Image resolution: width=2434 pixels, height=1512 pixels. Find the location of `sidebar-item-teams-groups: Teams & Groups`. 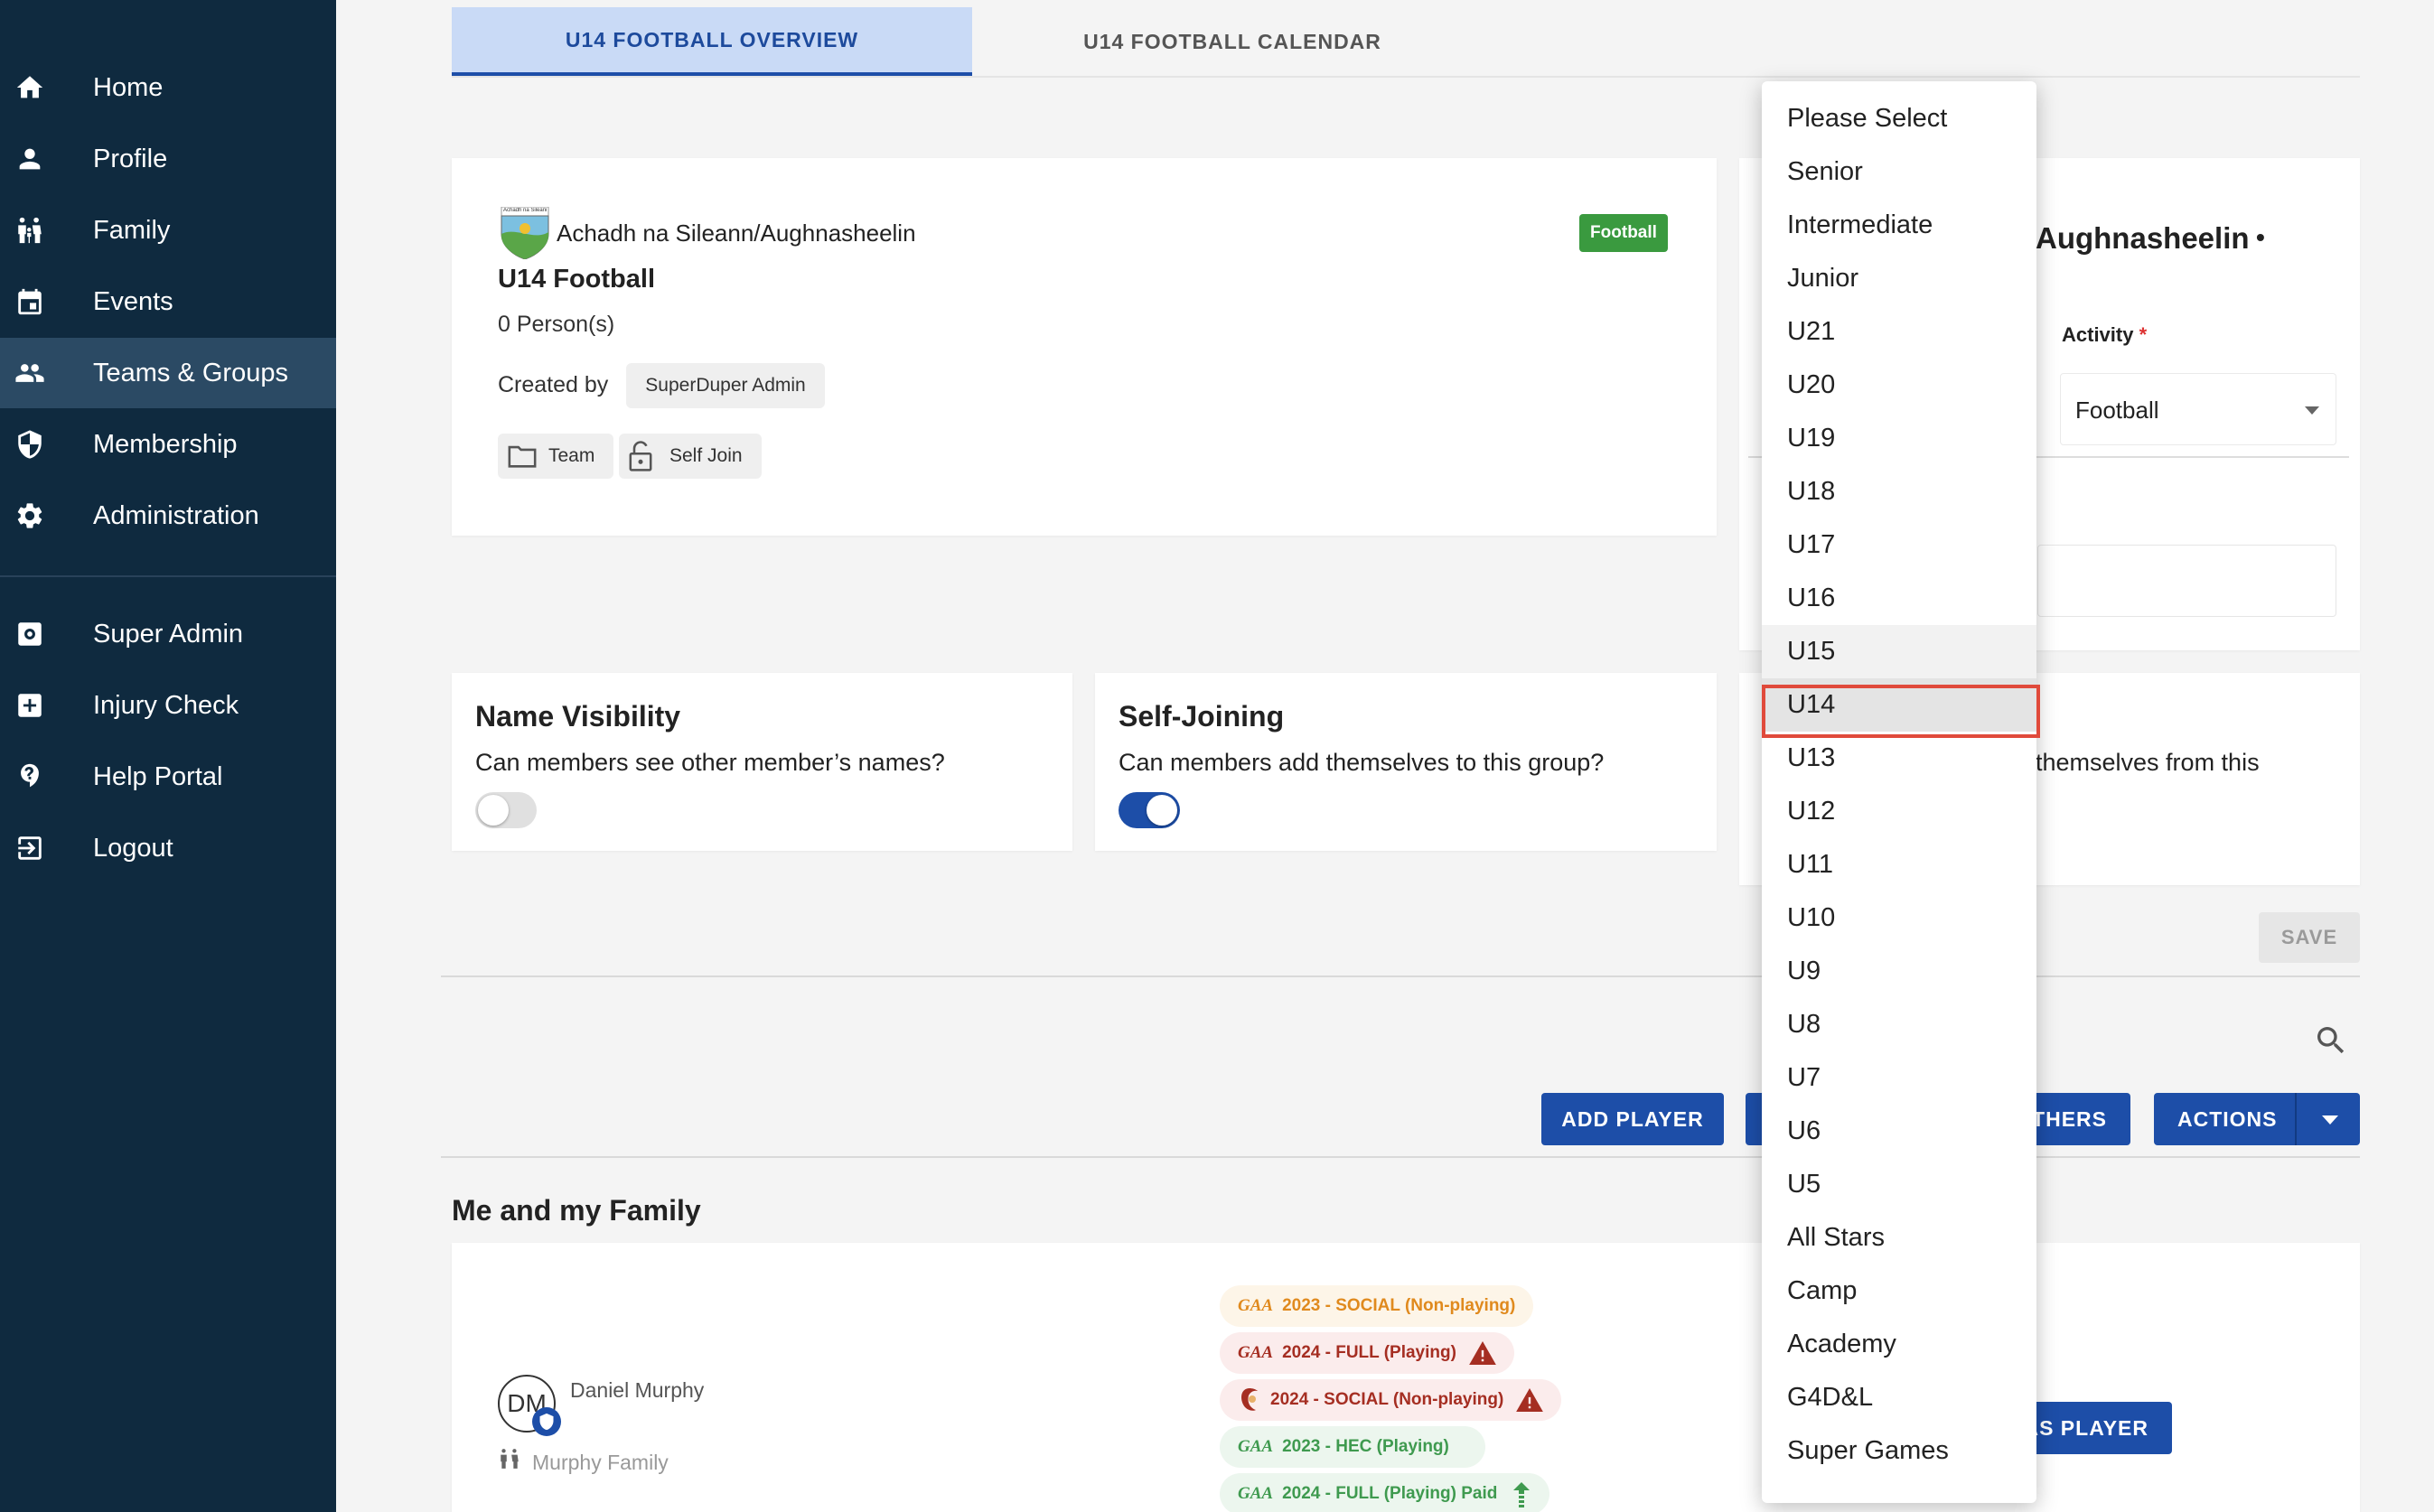

sidebar-item-teams-groups: Teams & Groups is located at coordinates (168, 373).